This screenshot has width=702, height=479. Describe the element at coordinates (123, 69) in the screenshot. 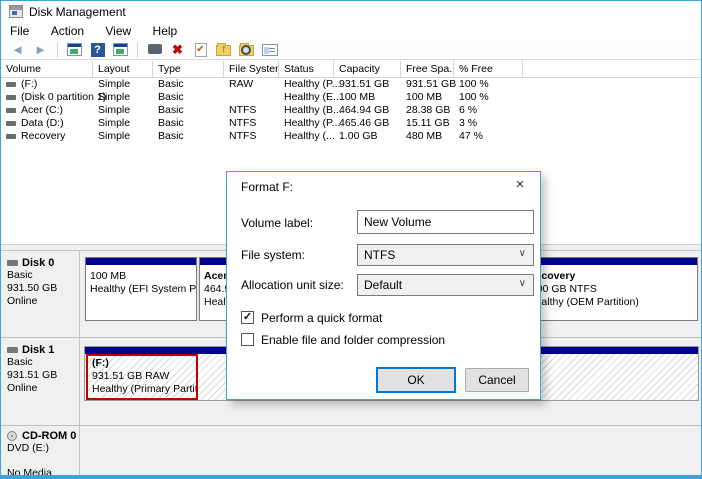

I see `column-header-layout: Layout` at that location.